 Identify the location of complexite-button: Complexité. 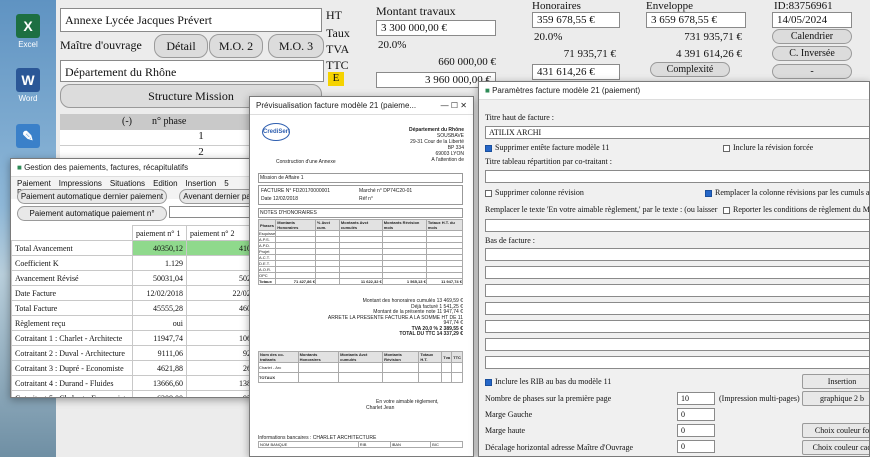
(690, 69).